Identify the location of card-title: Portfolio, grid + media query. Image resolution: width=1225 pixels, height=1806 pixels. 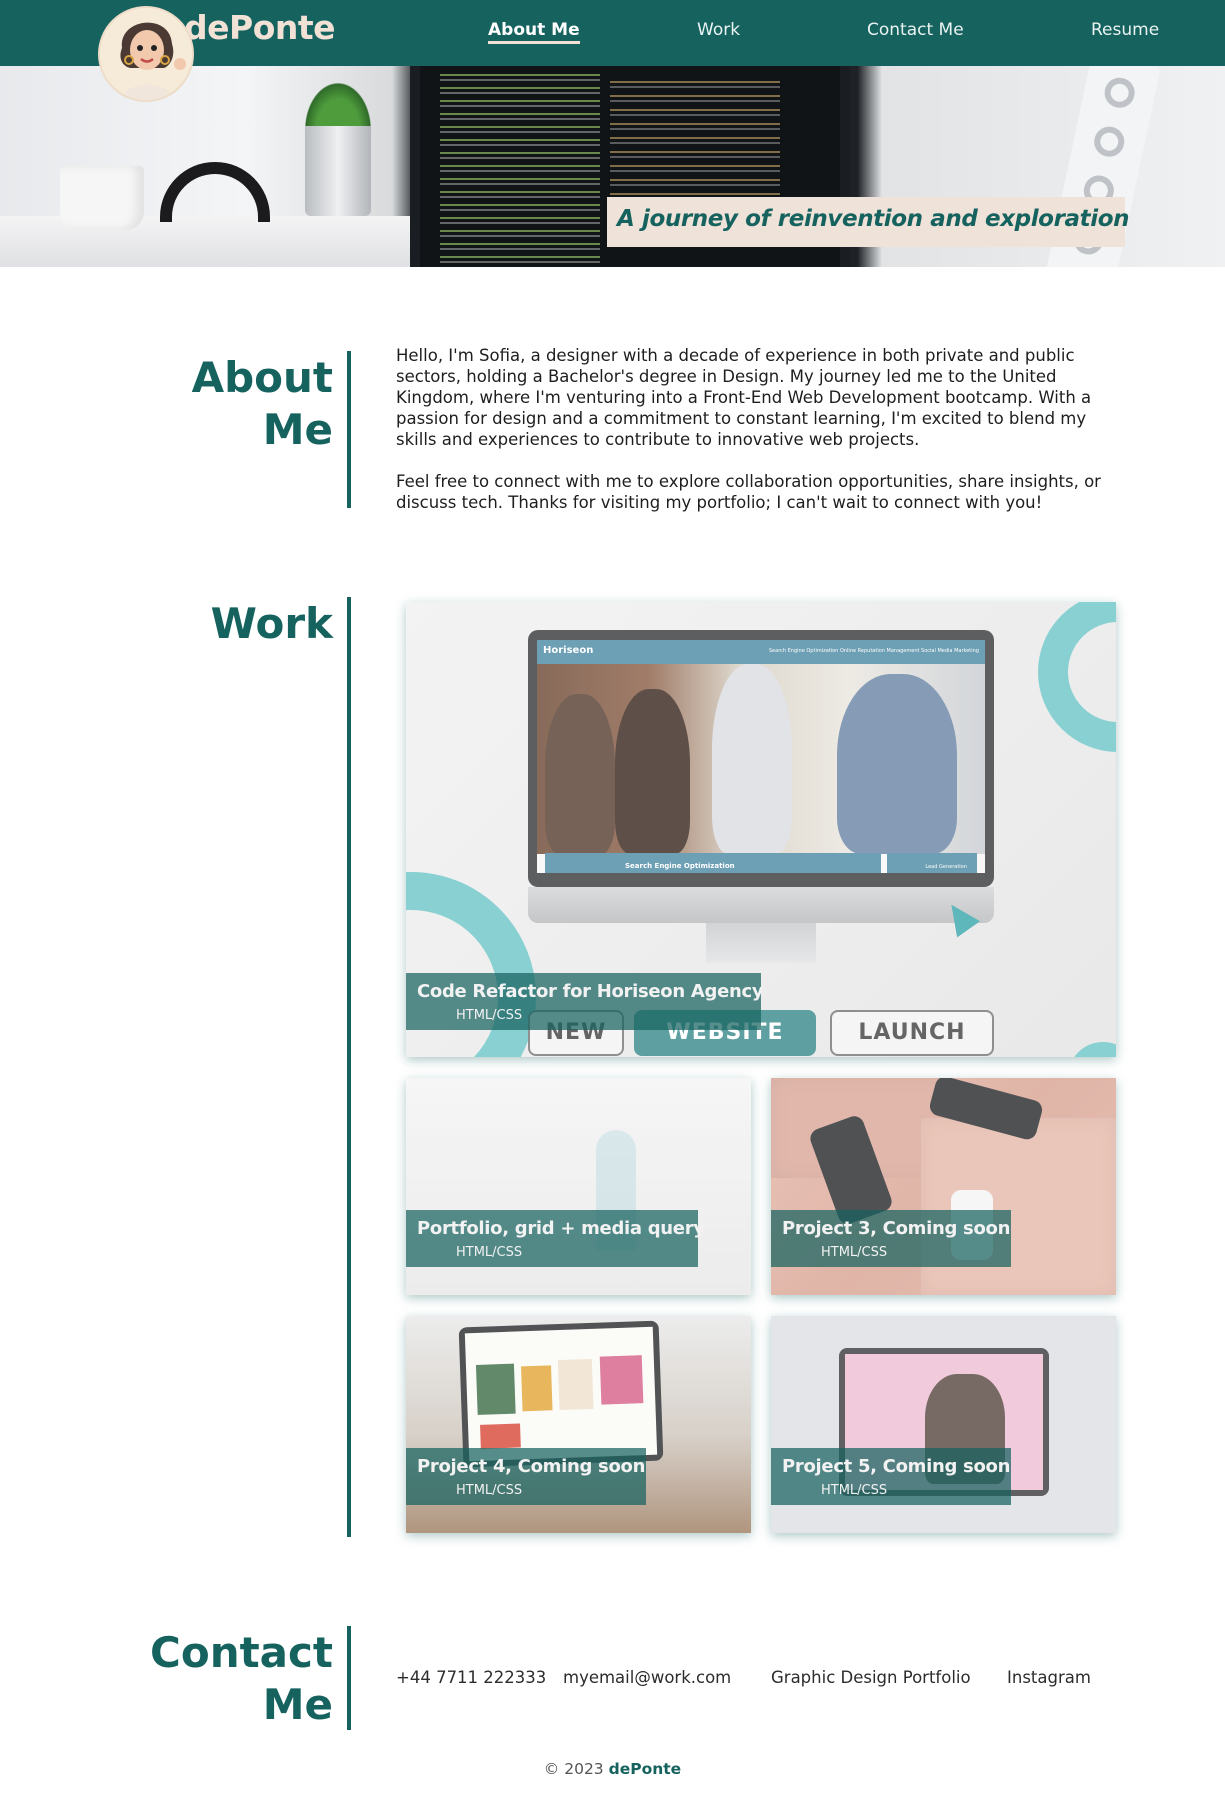
(561, 1228).